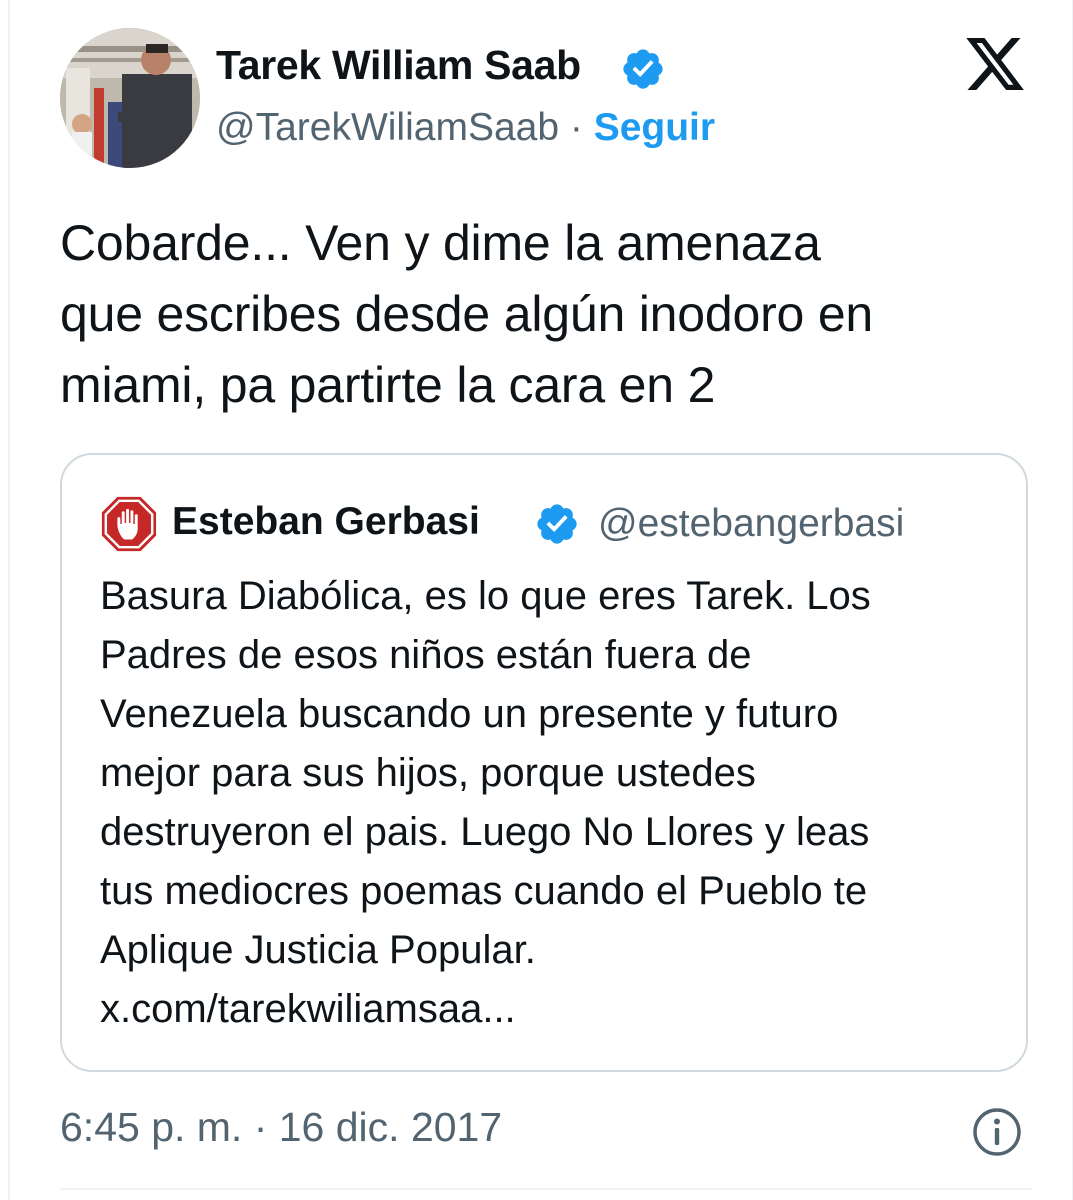 The image size is (1073, 1200). What do you see at coordinates (129, 524) in the screenshot?
I see `stop-hand-icon` at bounding box center [129, 524].